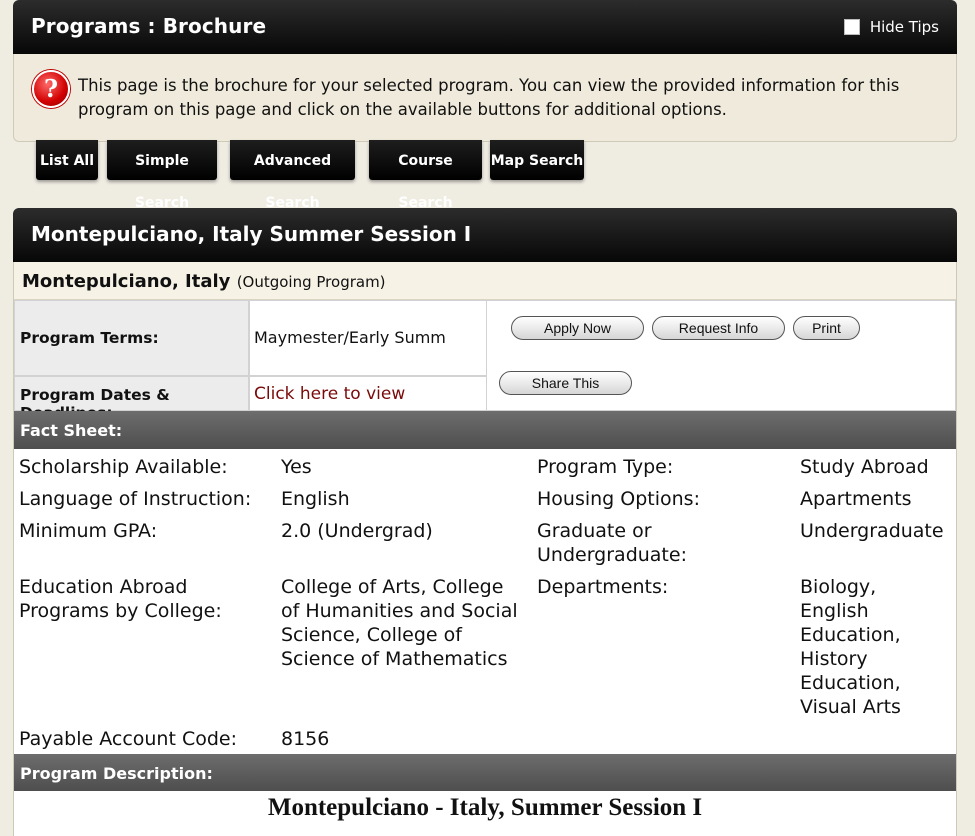  I want to click on program-title: Montepulciano, Italy Summer Session I, so click(251, 234).